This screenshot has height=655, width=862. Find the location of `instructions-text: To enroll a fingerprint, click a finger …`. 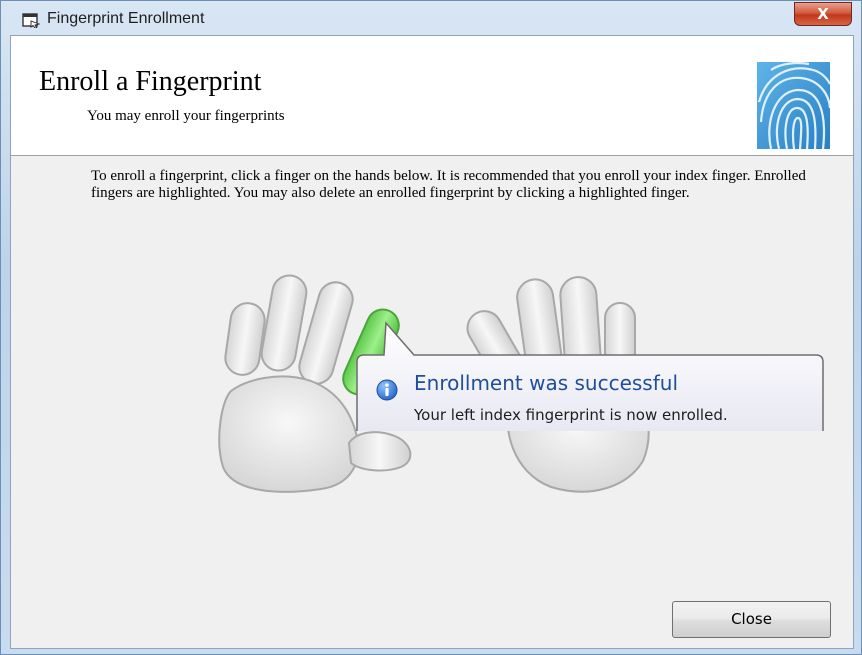

instructions-text: To enroll a fingerprint, click a finger … is located at coordinates (448, 184).